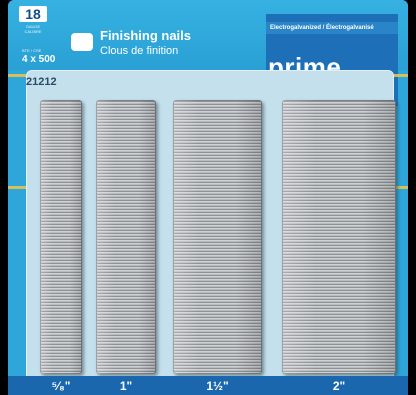  What do you see at coordinates (32, 50) in the screenshot?
I see `count-caption: BTE / CSE` at bounding box center [32, 50].